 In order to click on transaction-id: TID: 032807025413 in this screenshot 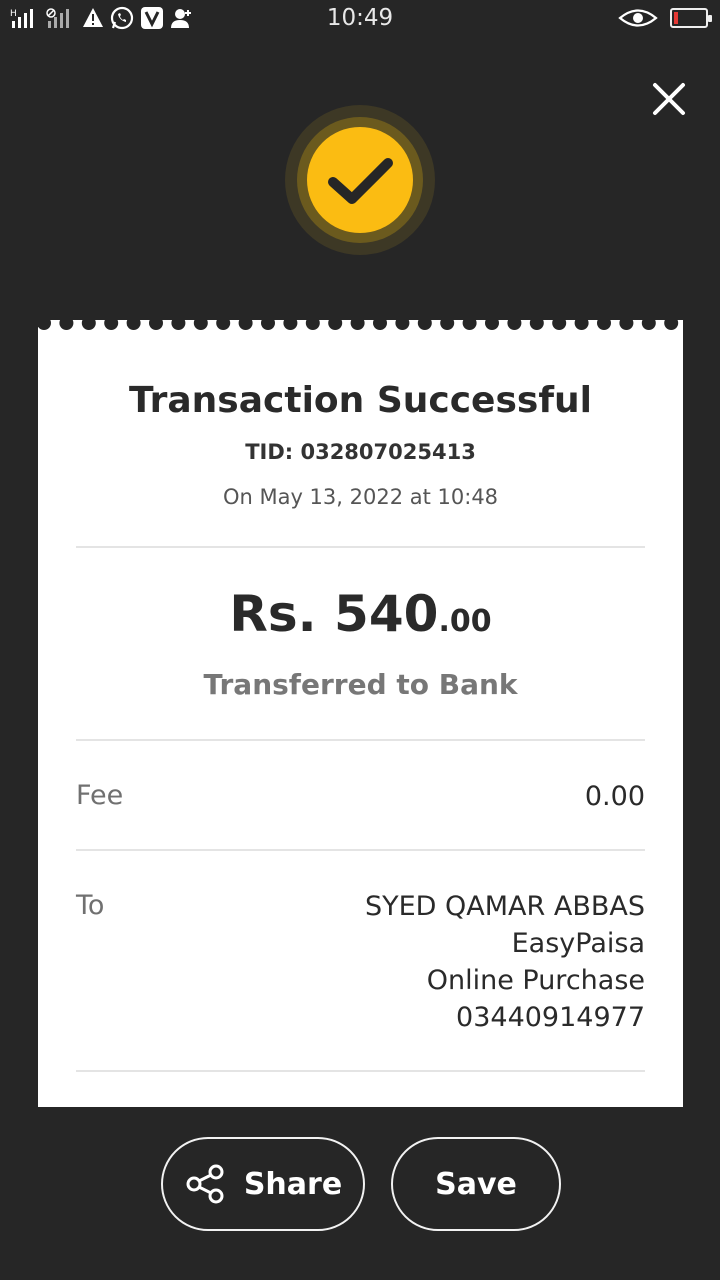, I will do `click(360, 452)`.